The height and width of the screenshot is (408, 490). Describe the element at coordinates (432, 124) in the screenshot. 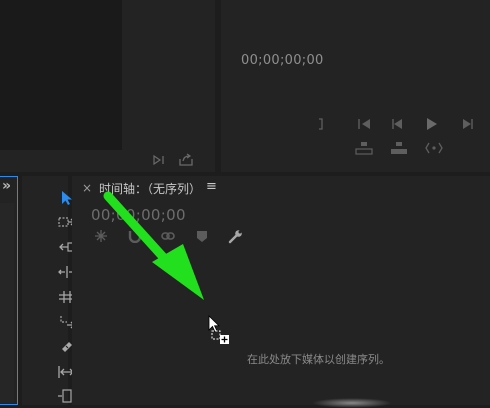

I see `play-icon` at that location.